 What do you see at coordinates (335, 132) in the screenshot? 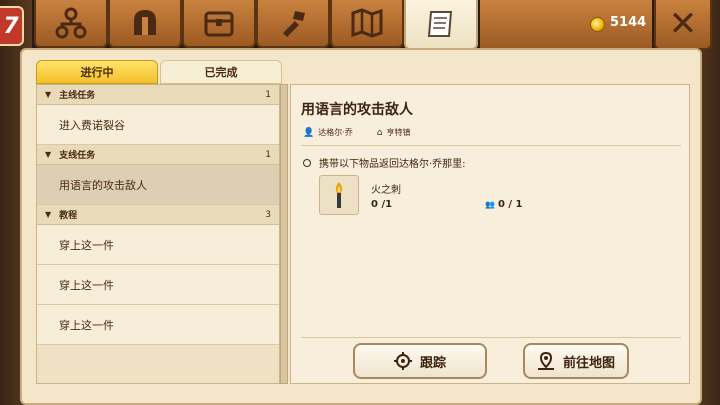
I see `quest-giver: 达格尔·乔` at bounding box center [335, 132].